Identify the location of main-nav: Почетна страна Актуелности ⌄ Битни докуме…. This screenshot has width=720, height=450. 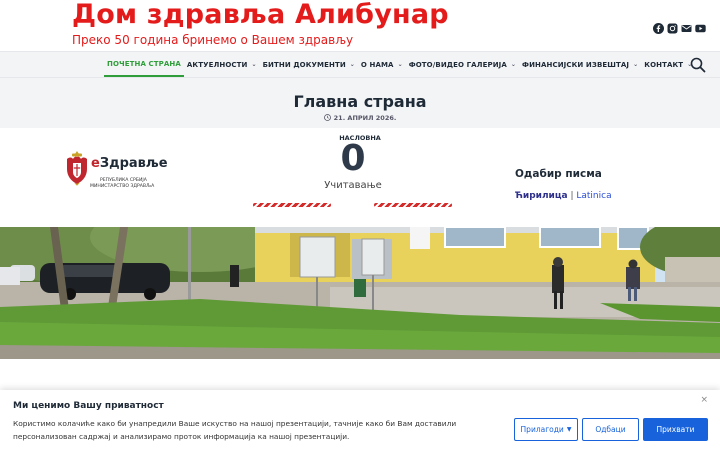
(360, 64).